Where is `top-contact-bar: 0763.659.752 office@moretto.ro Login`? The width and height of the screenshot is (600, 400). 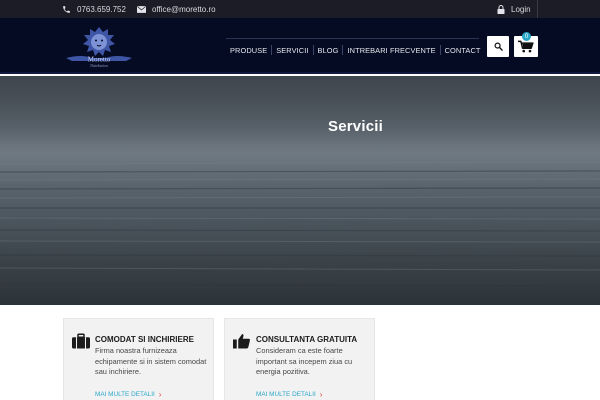
top-contact-bar: 0763.659.752 office@moretto.ro Login is located at coordinates (300, 9).